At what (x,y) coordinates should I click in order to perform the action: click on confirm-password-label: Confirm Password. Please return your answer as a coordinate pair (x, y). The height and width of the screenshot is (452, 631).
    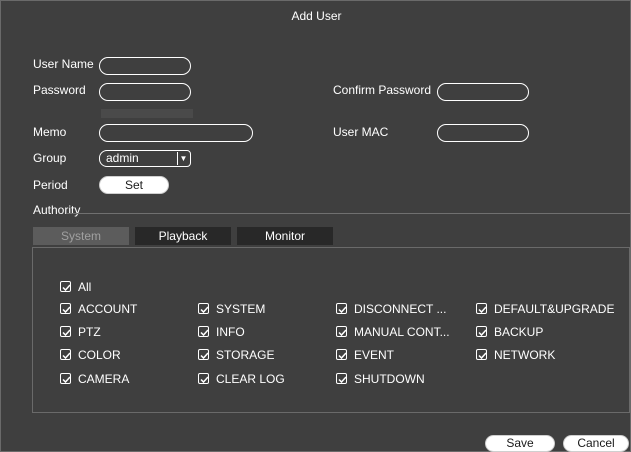
    Looking at the image, I should click on (382, 90).